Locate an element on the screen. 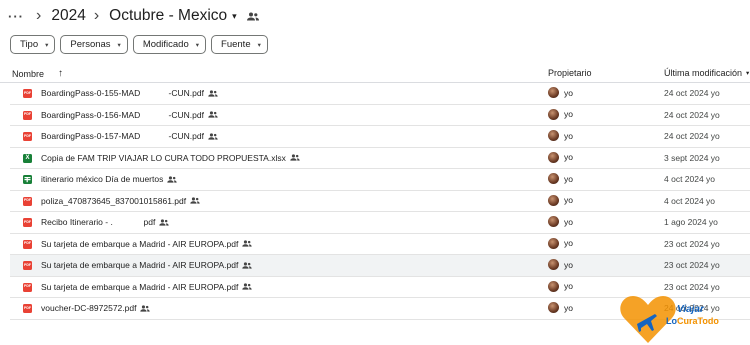 The image size is (750, 345). file-name: poliza_470873645_837001015861.pdf is located at coordinates (114, 200).